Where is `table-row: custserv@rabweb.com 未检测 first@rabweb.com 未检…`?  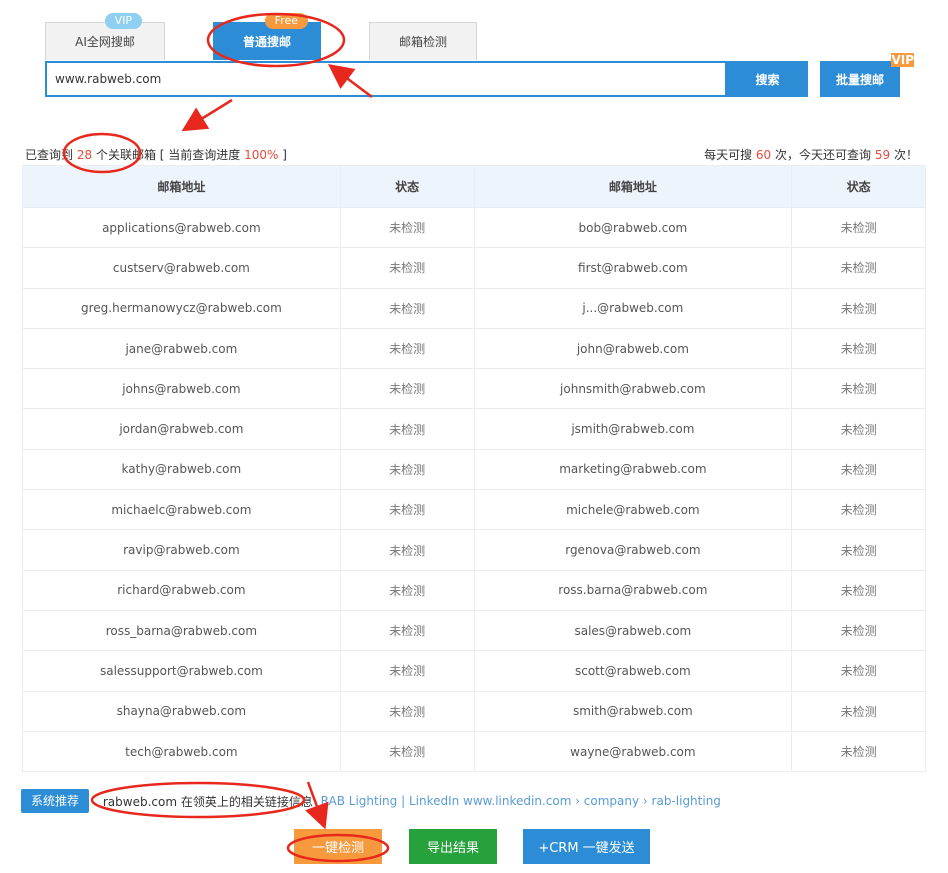
table-row: custserv@rabweb.com 未检测 first@rabweb.com 未检… is located at coordinates (474, 268).